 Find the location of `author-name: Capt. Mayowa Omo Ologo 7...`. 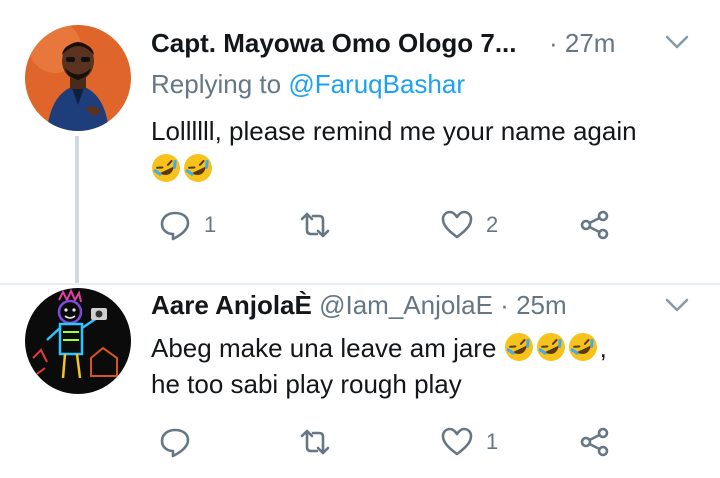

author-name: Capt. Mayowa Omo Ologo 7... is located at coordinates (334, 43).